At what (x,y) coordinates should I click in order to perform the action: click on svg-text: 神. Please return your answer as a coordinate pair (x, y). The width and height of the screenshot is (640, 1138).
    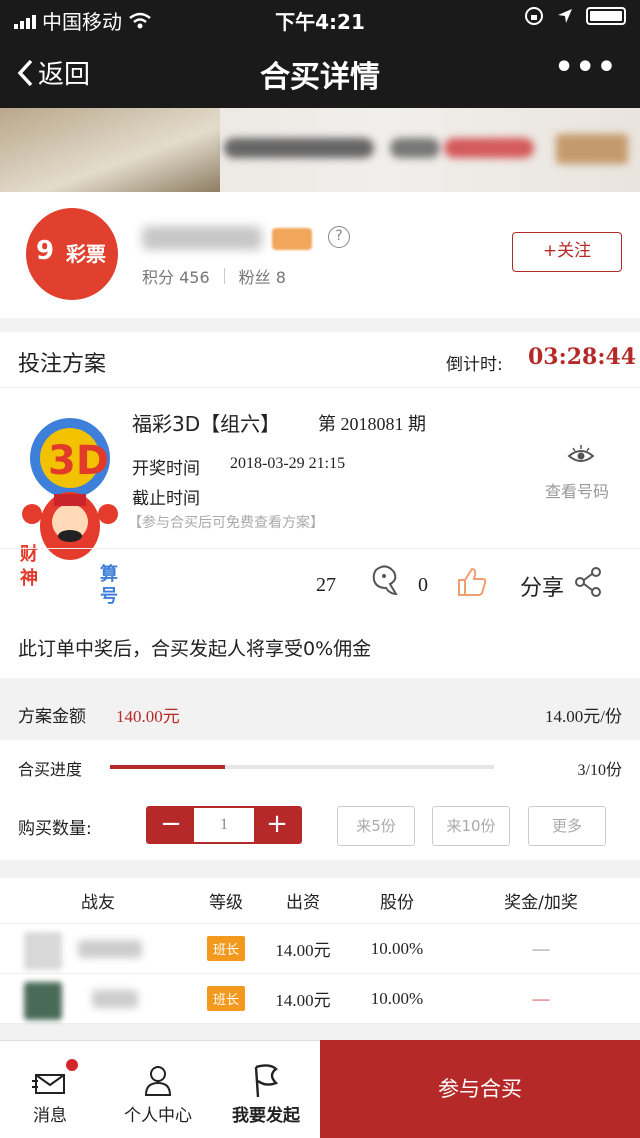
    Looking at the image, I should click on (29, 578).